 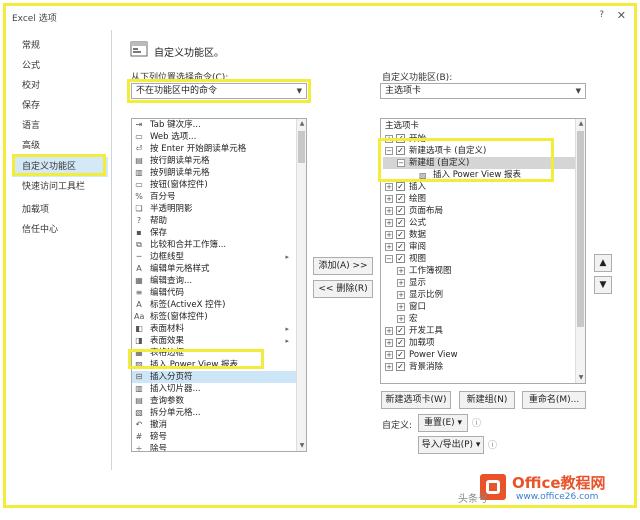 I want to click on remove-button: << 删除(R), so click(x=343, y=289).